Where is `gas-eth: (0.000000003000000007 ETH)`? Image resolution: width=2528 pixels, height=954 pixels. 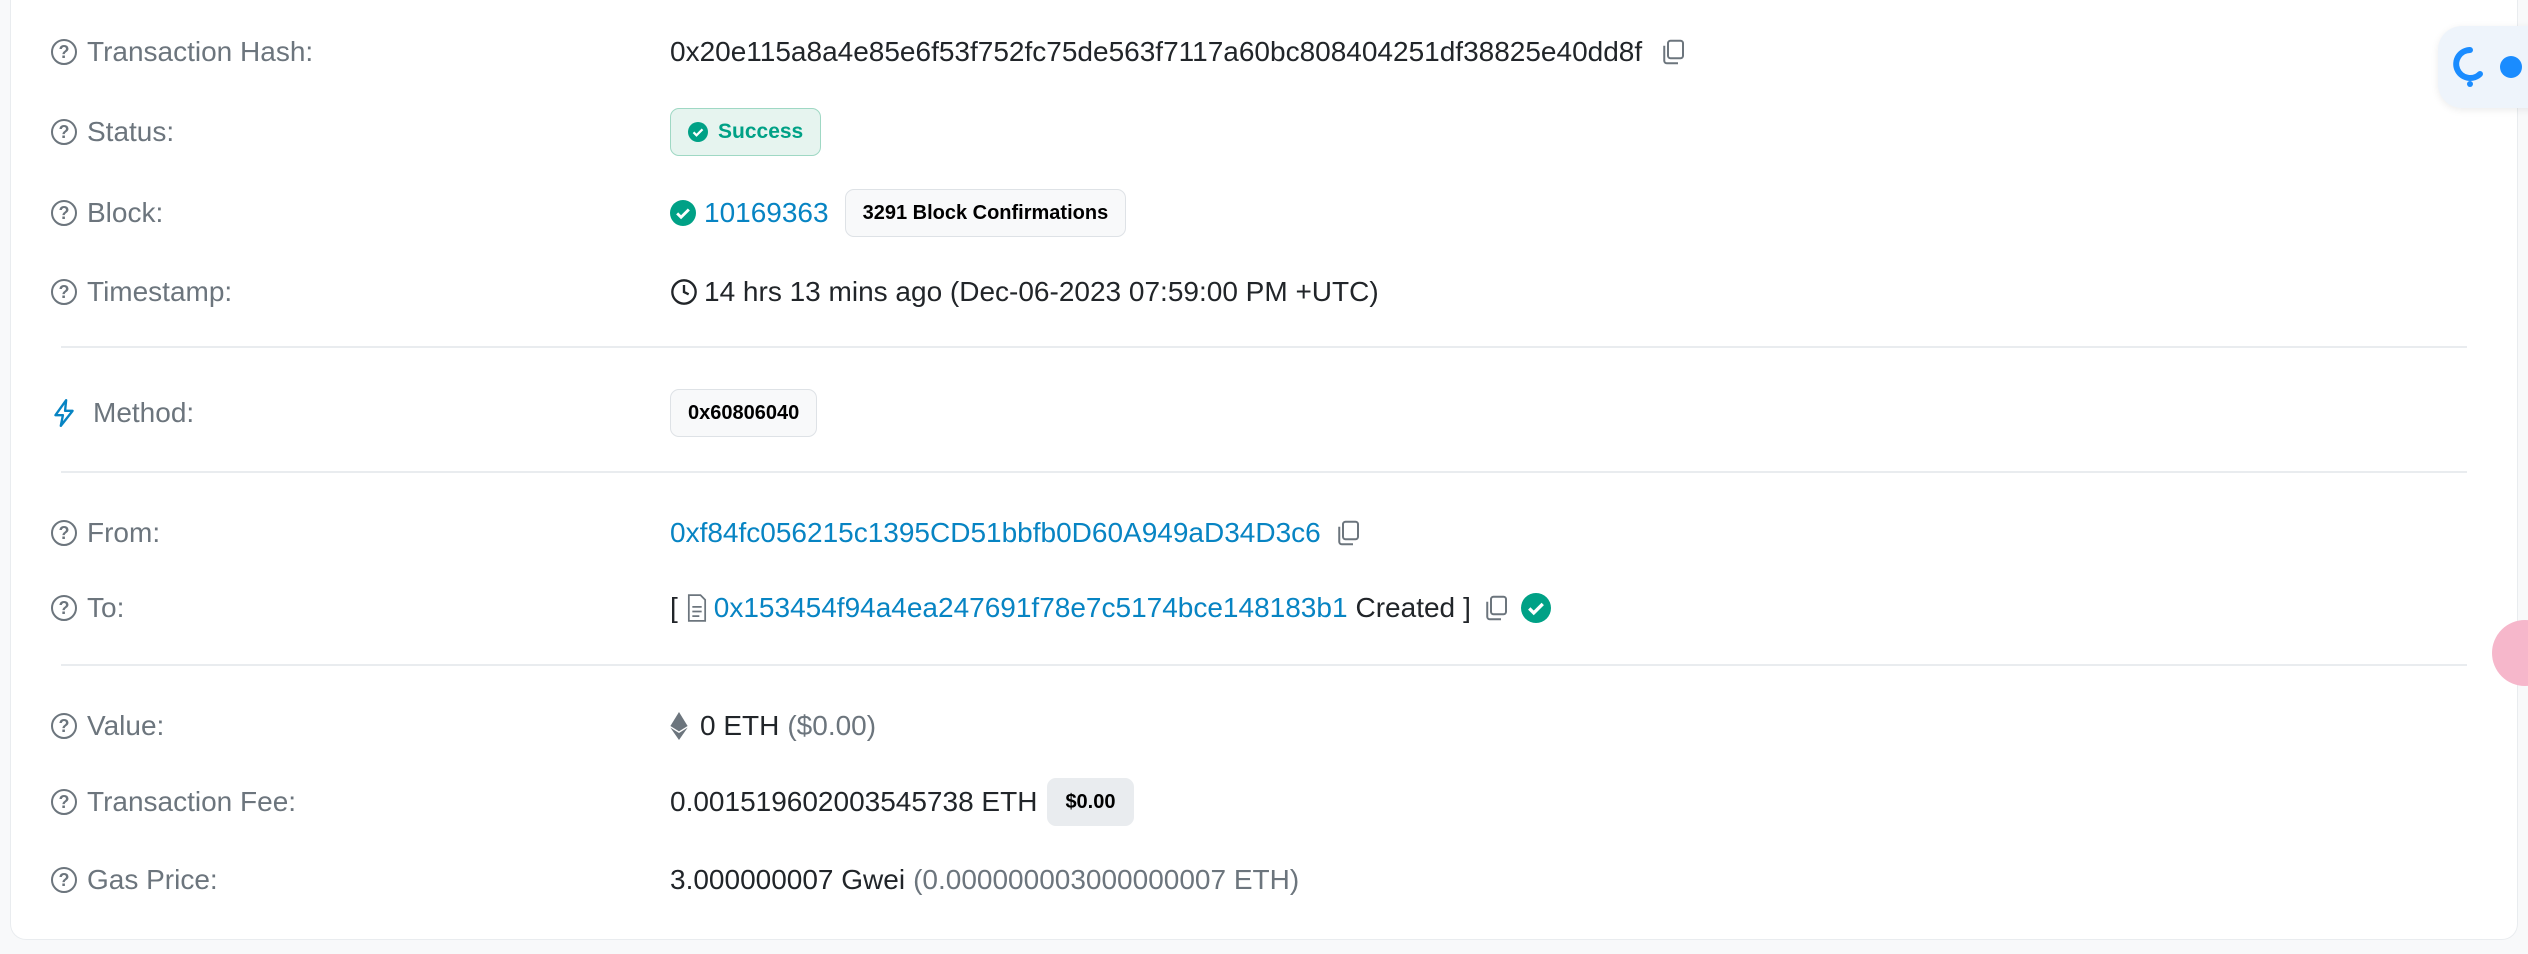
gas-eth: (0.000000003000000007 ETH) is located at coordinates (1106, 879).